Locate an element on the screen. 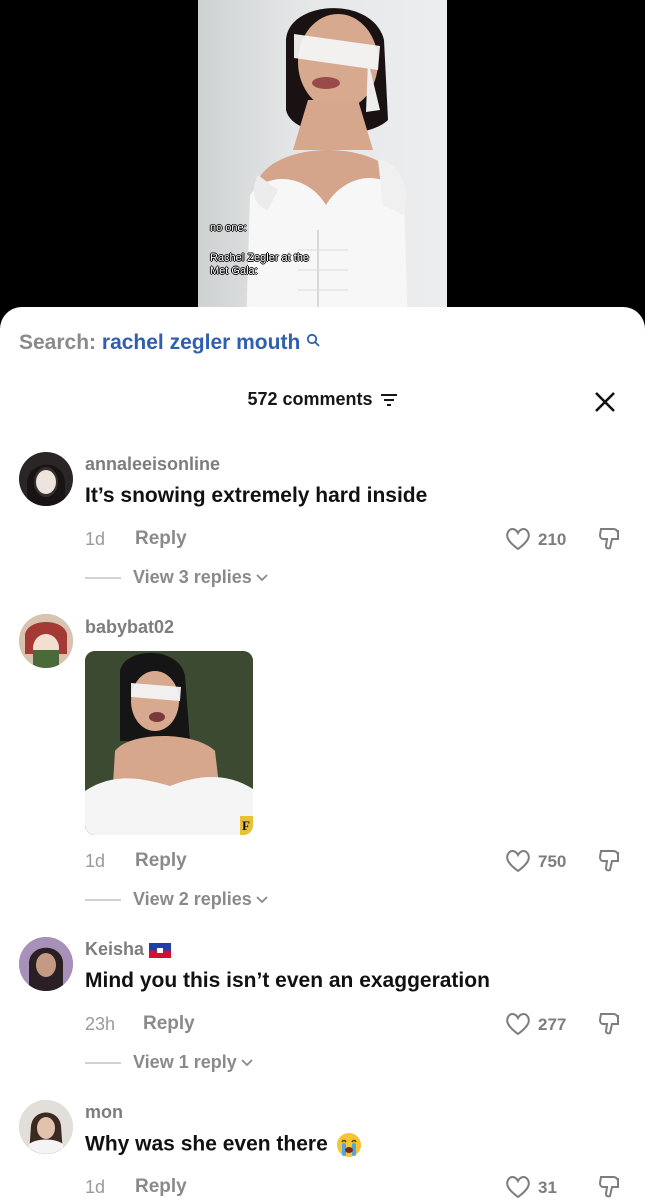 The height and width of the screenshot is (1200, 645). search-query: rachel zegler mouth is located at coordinates (201, 342).